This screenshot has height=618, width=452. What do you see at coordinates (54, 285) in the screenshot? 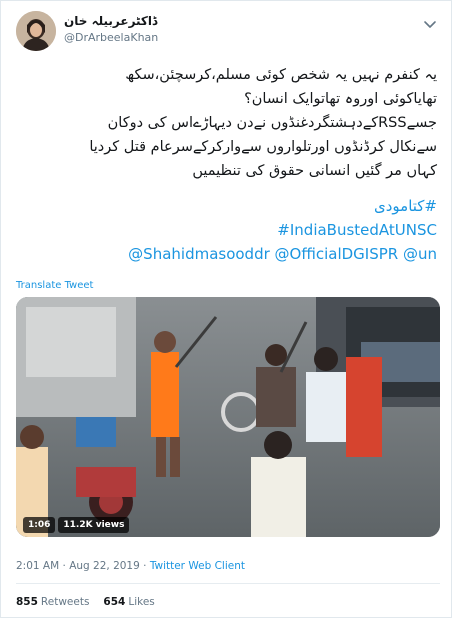
I see `translate-tweet-link: Translate Tweet` at bounding box center [54, 285].